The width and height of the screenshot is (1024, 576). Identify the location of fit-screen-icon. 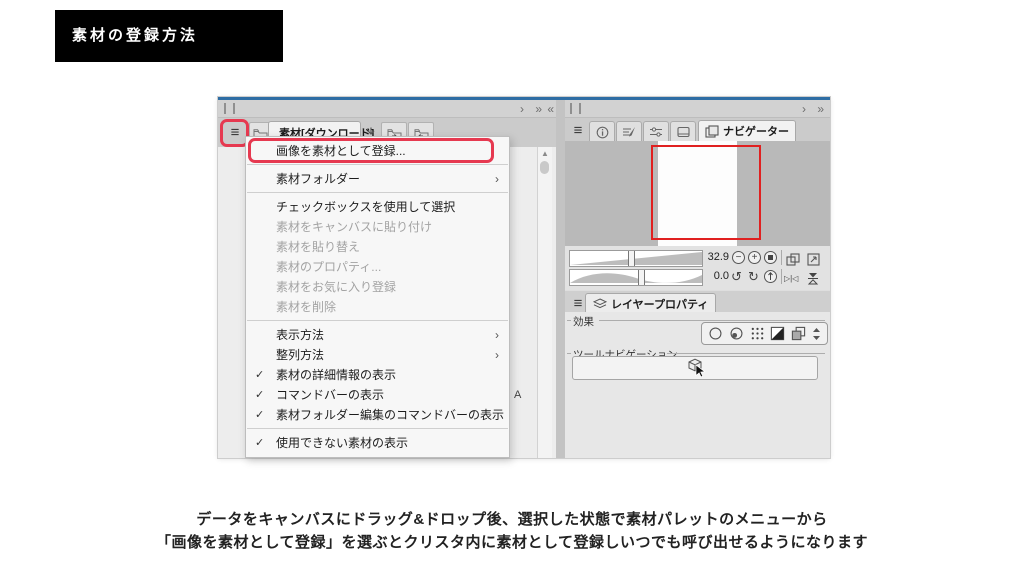
(793, 259).